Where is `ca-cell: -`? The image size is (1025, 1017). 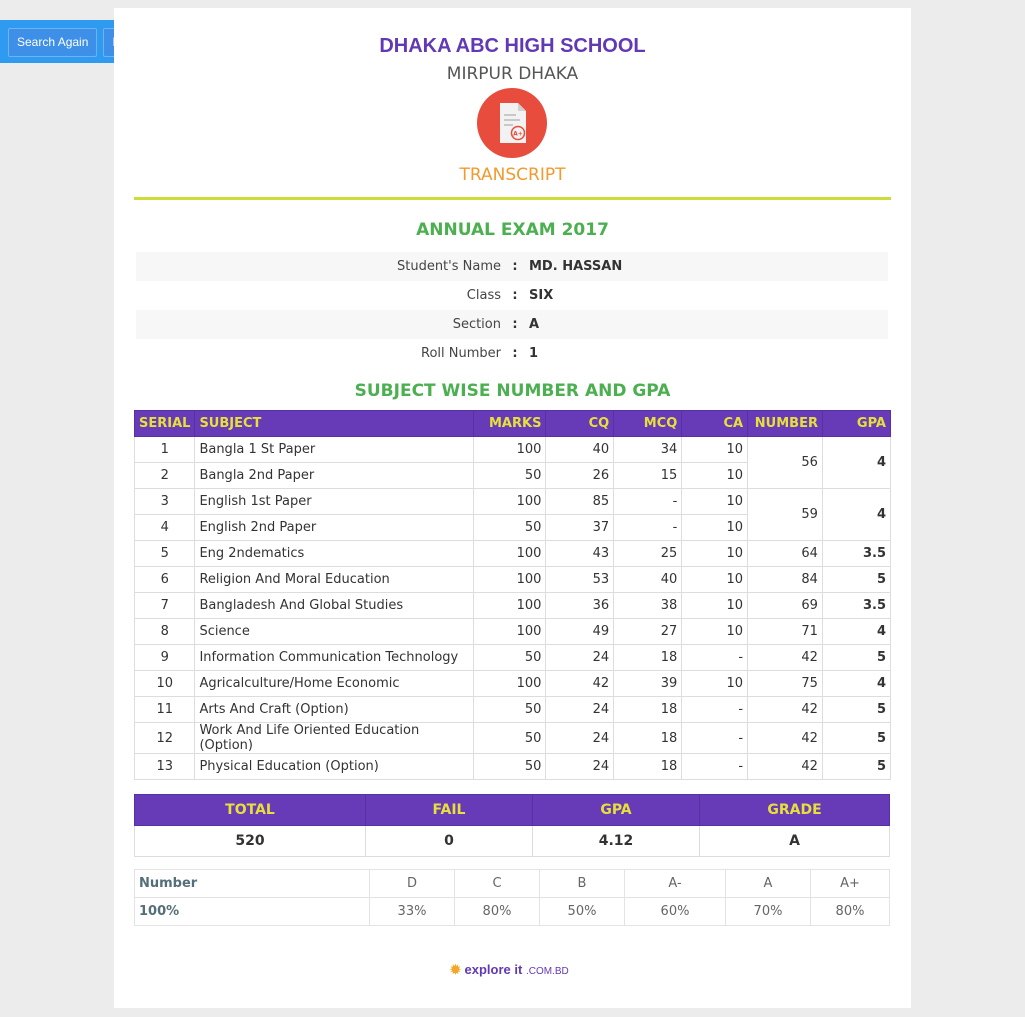 ca-cell: - is located at coordinates (715, 738).